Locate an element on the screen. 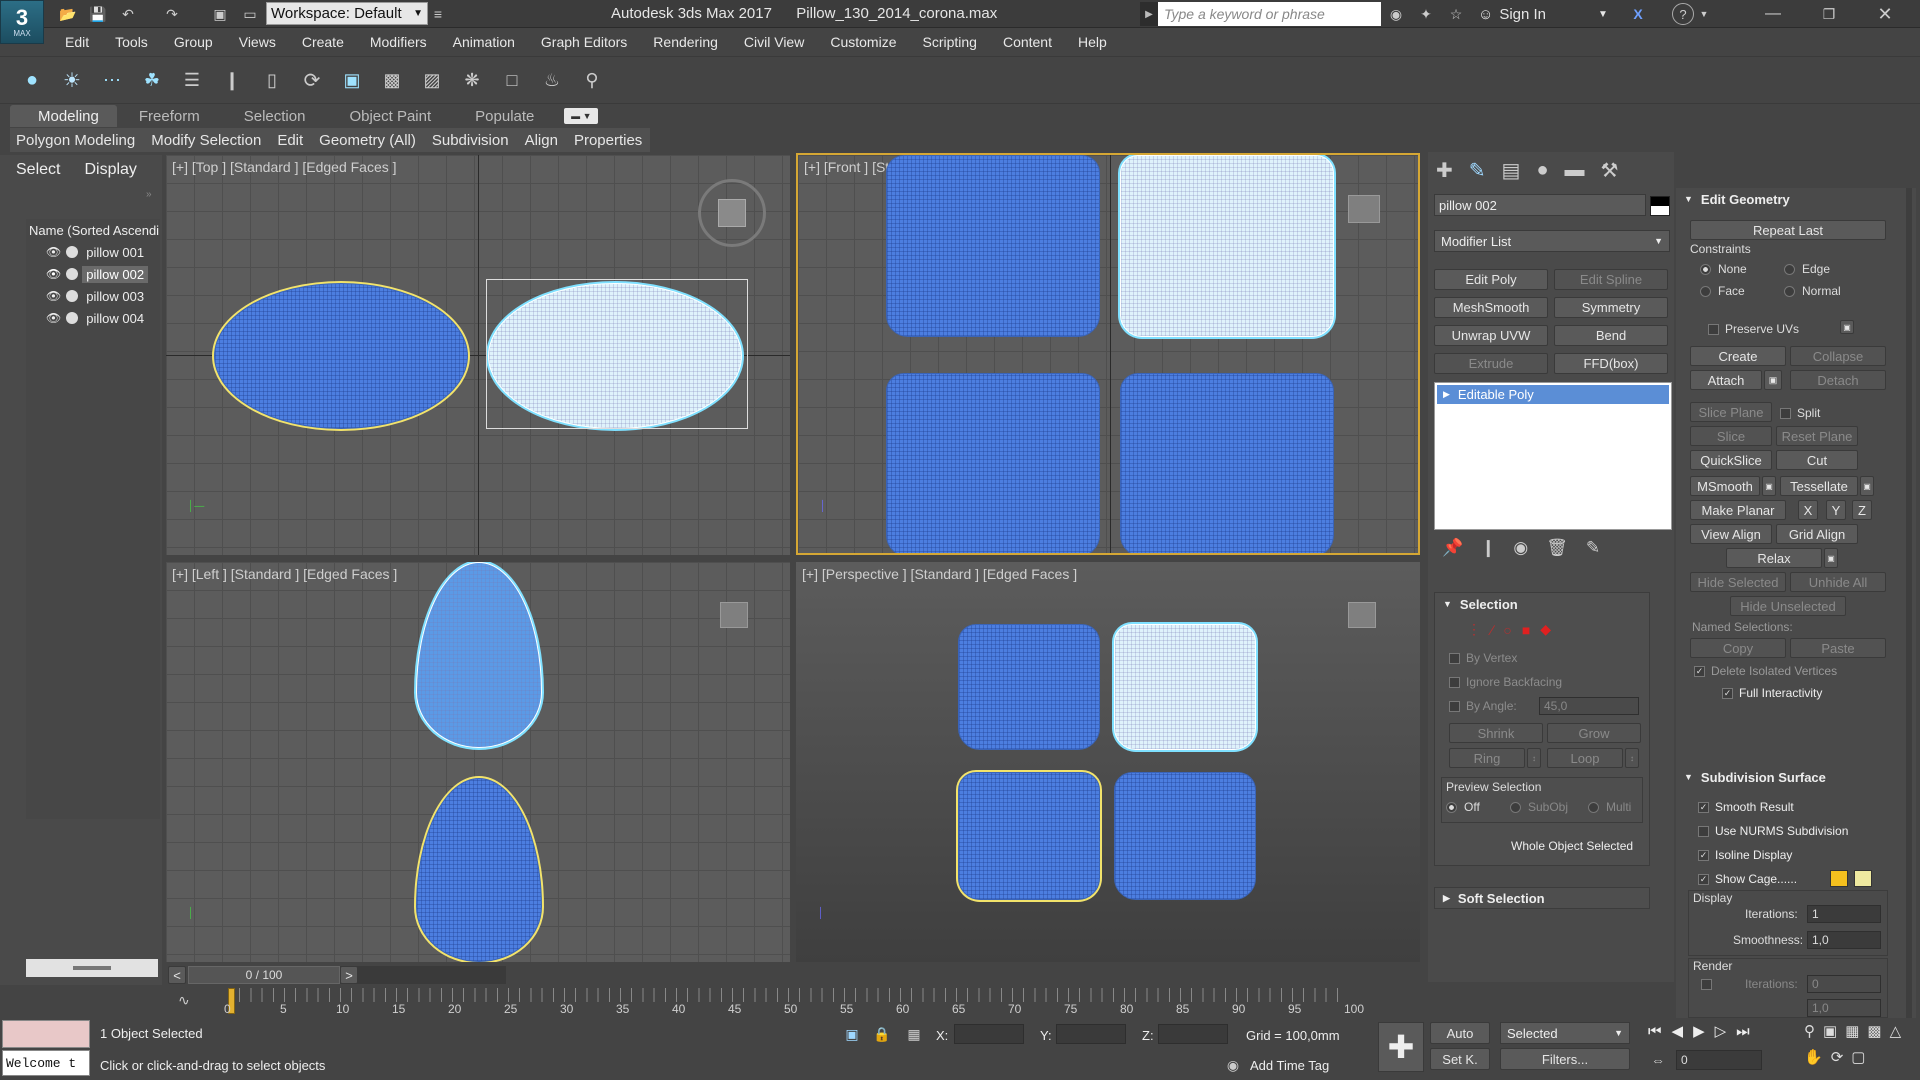 Image resolution: width=1920 pixels, height=1080 pixels. display-tab-icon: ▬ is located at coordinates (1575, 170).